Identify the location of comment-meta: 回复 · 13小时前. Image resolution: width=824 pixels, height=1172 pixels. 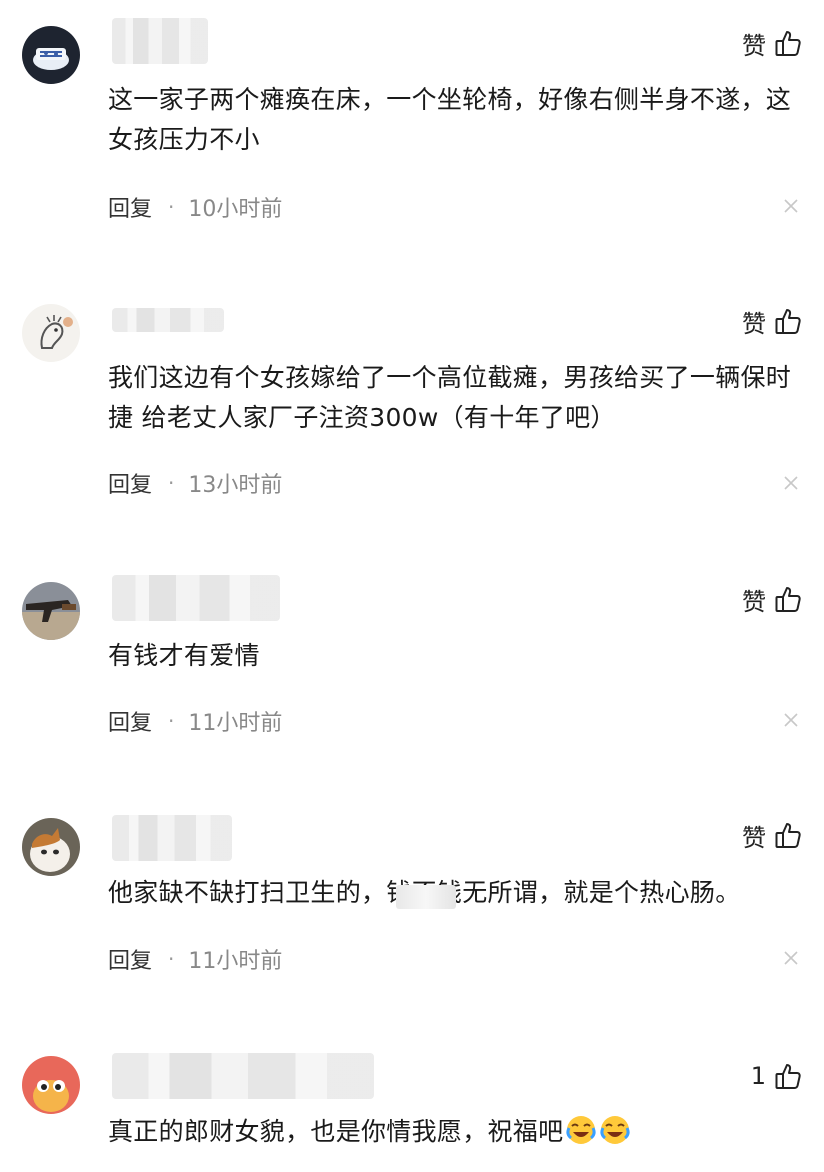
(195, 483).